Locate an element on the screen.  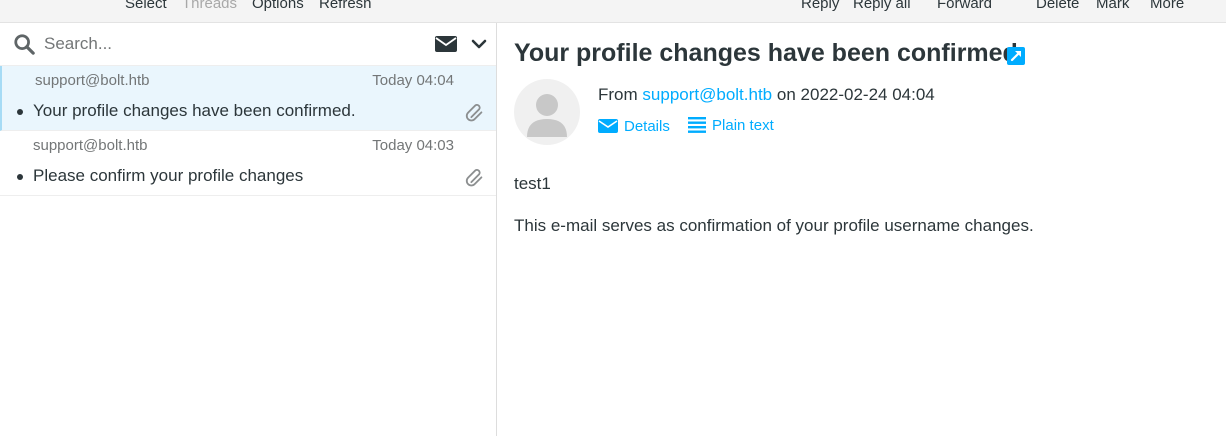
person-icon is located at coordinates (547, 115).